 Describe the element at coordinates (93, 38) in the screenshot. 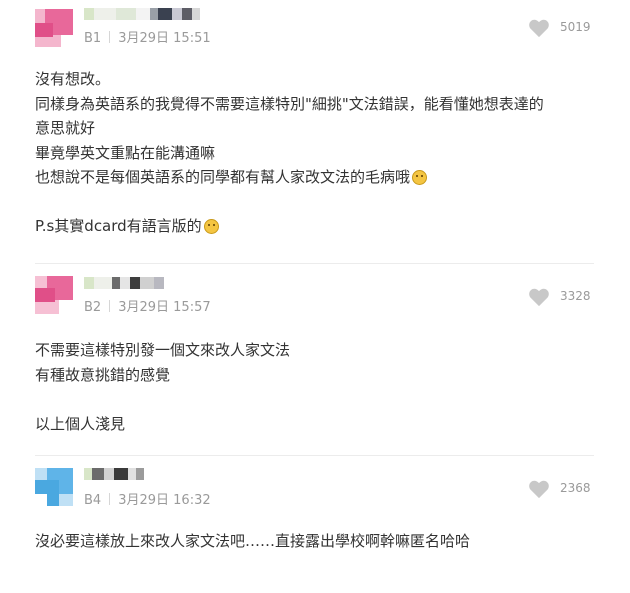

I see `floor-label: B1` at that location.